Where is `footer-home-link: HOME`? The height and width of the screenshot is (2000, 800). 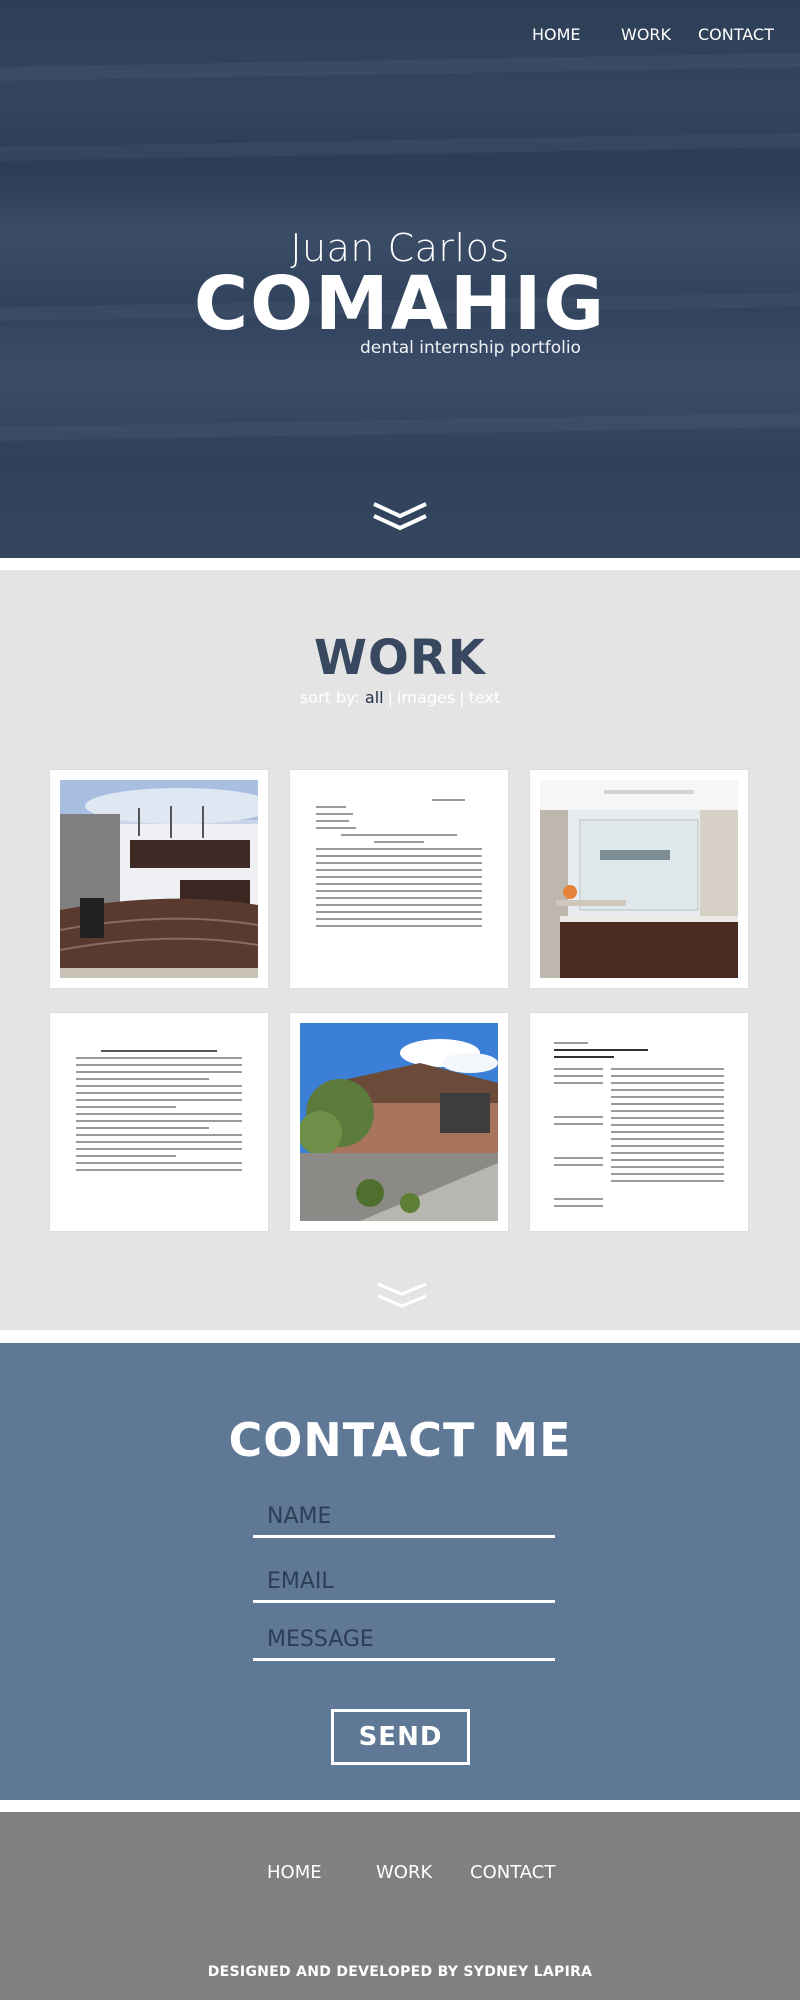 footer-home-link: HOME is located at coordinates (294, 1872).